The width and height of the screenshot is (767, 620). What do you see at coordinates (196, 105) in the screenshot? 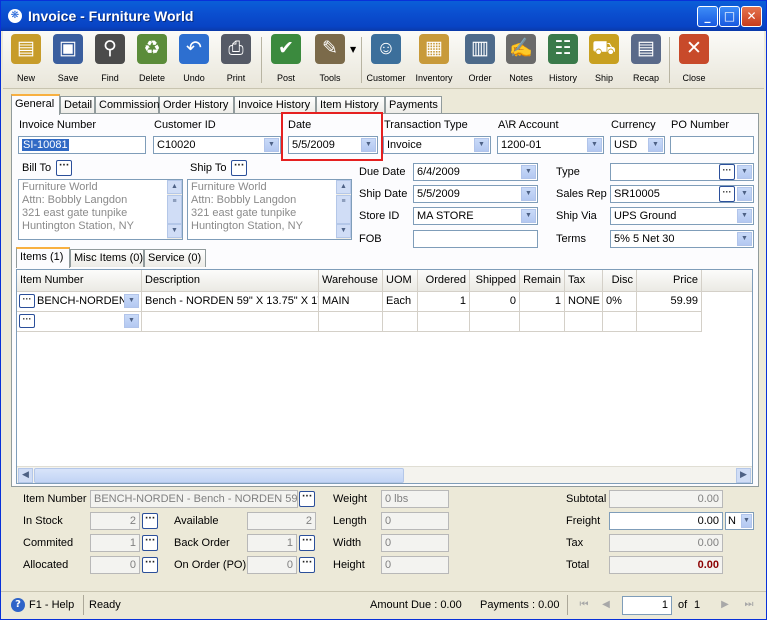
I see `tab-order-history: Order History` at bounding box center [196, 105].